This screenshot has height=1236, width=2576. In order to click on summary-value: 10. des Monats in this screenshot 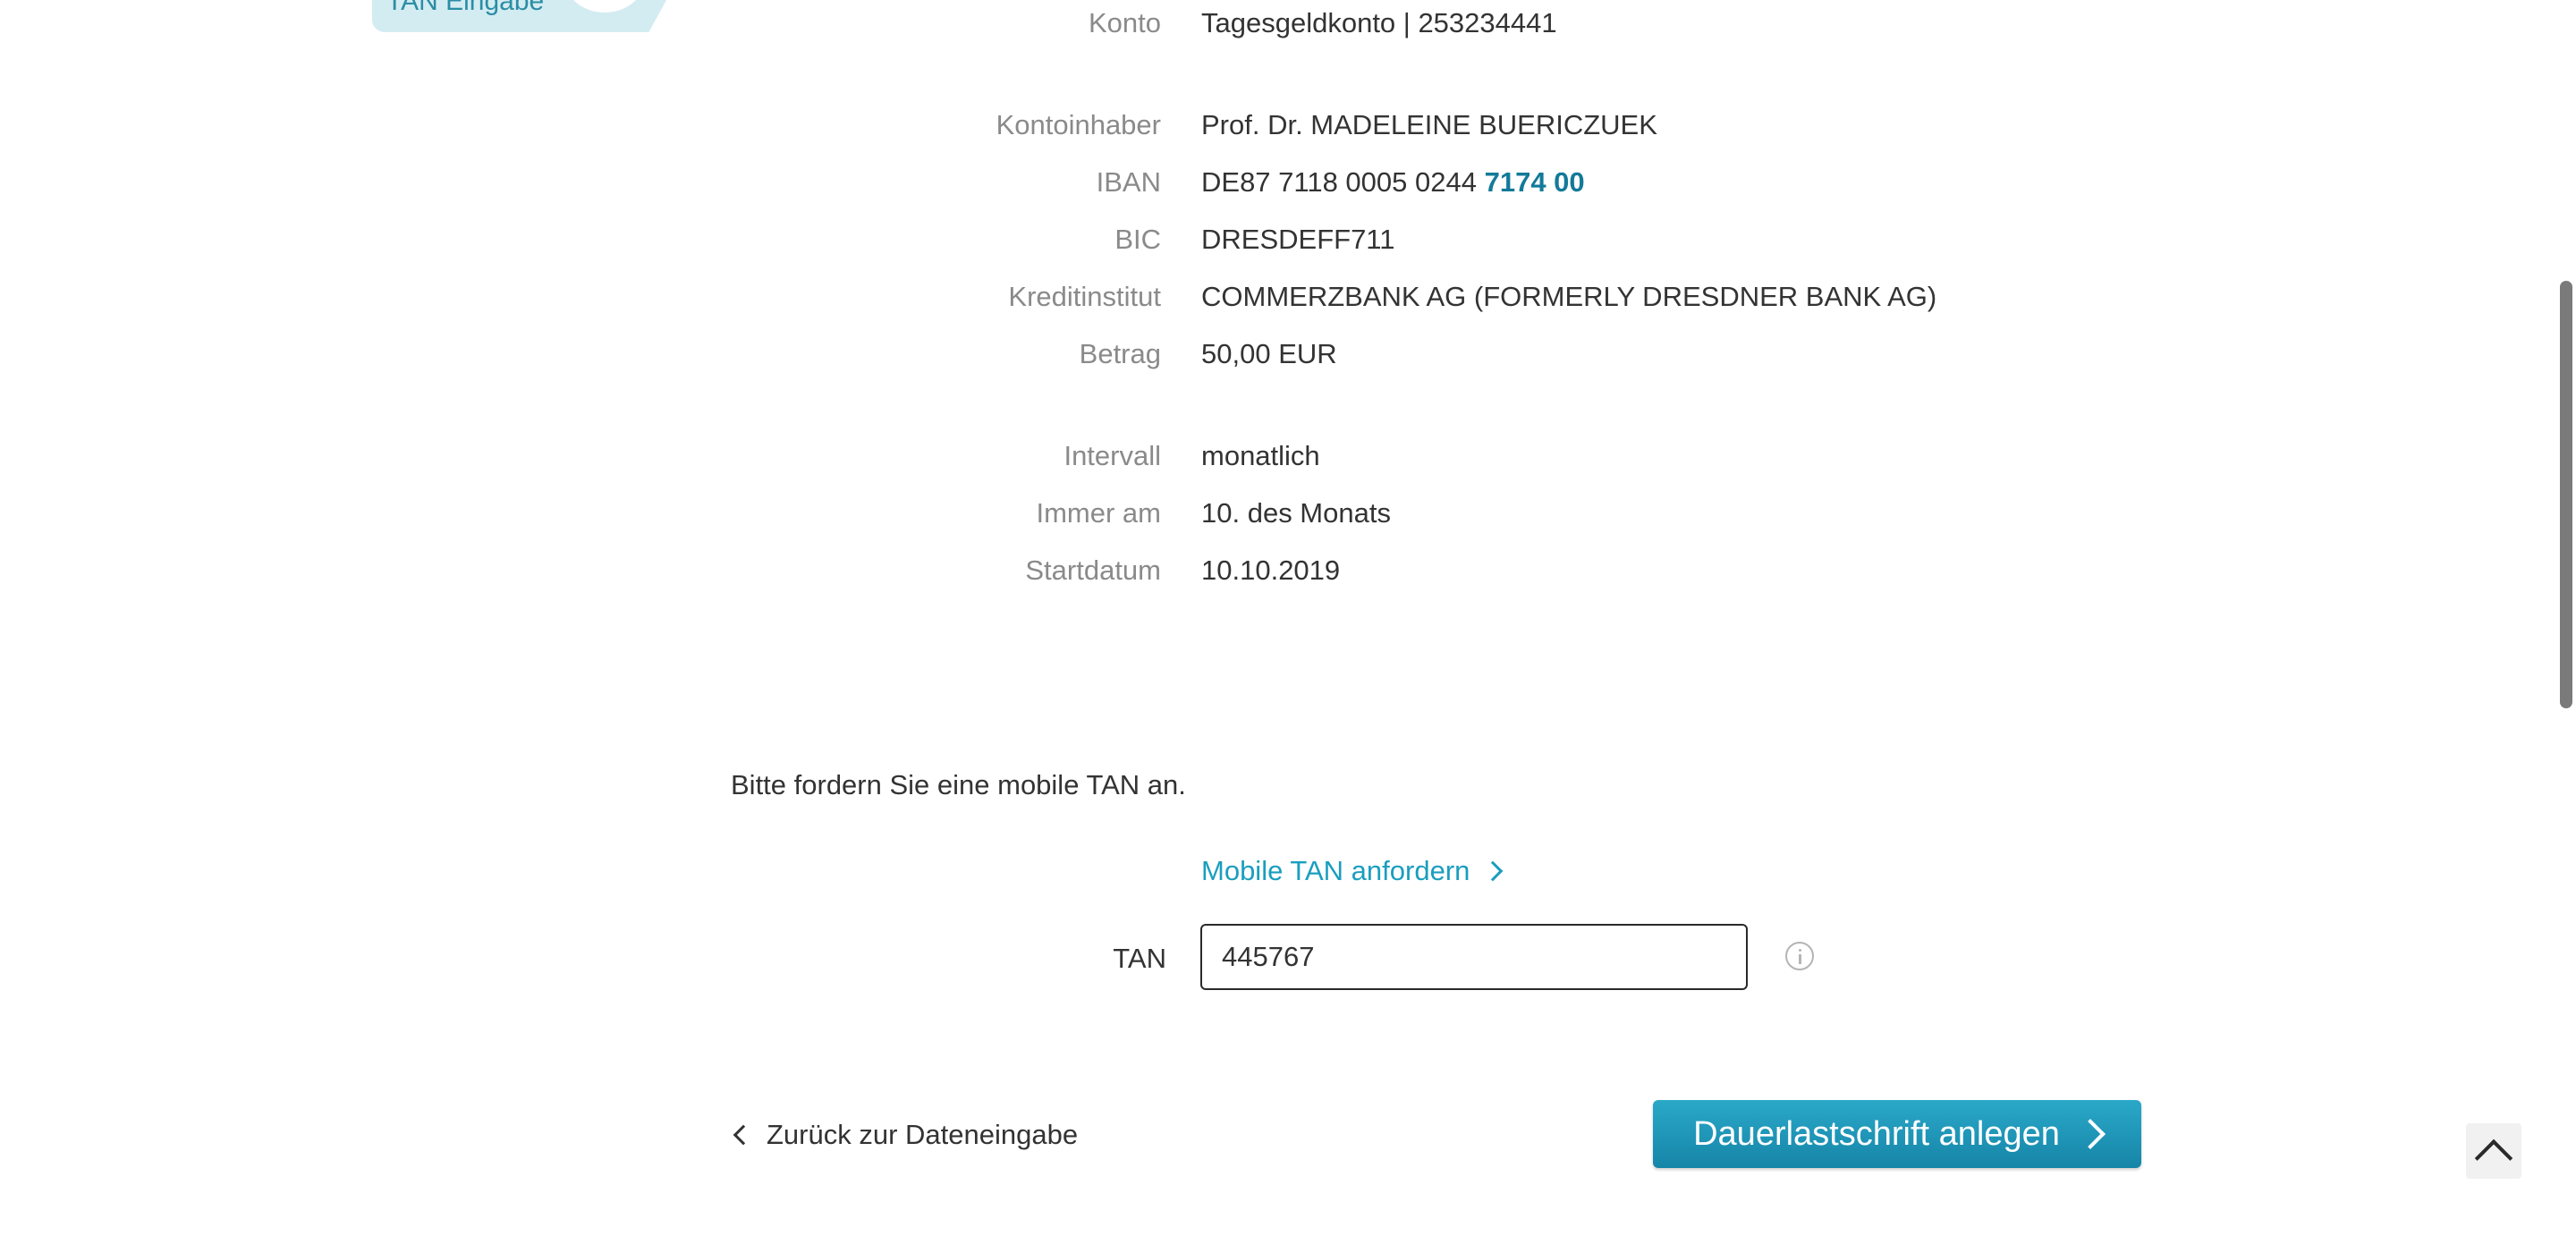, I will do `click(1296, 513)`.